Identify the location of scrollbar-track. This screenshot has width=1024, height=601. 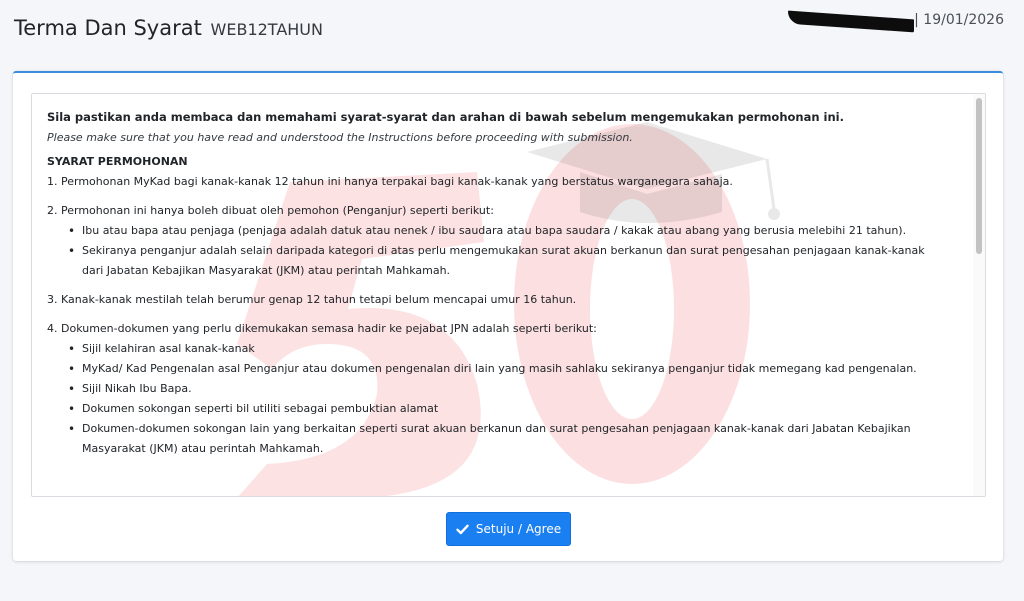
(979, 295).